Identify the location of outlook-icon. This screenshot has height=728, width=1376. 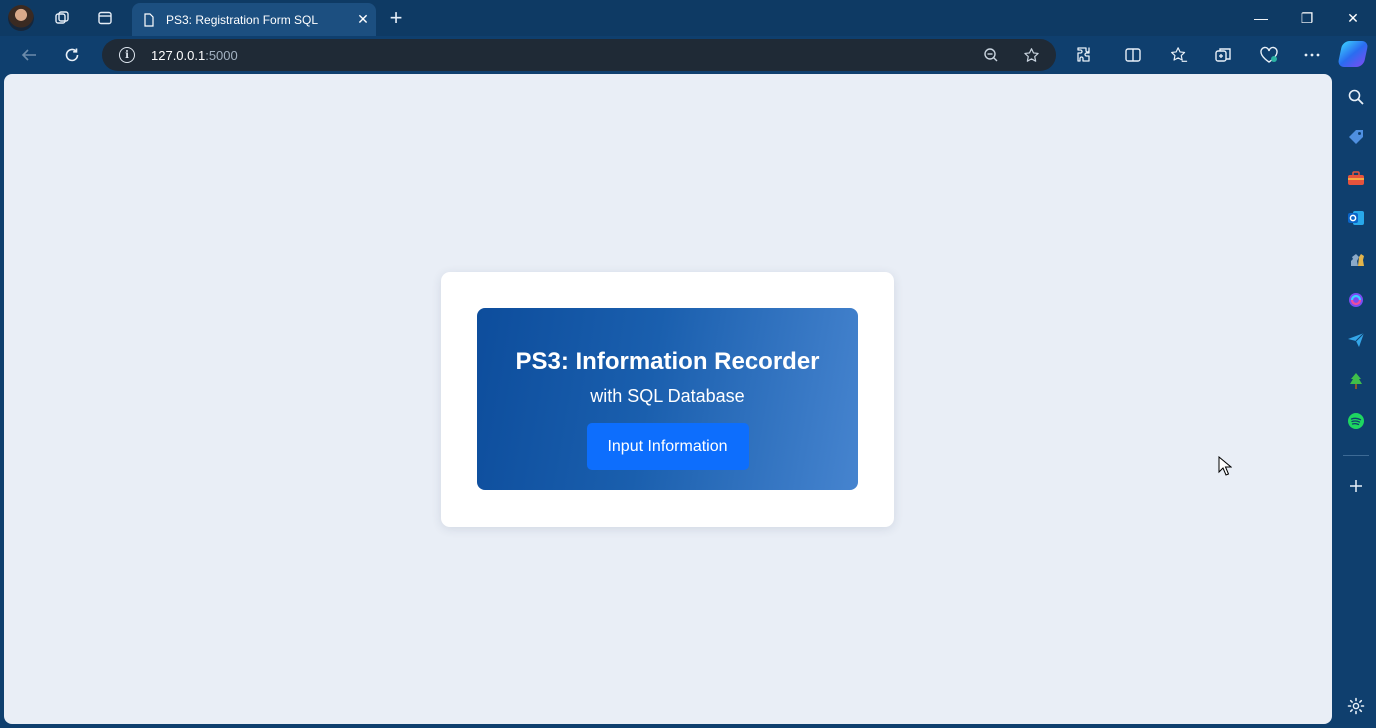
(1356, 218).